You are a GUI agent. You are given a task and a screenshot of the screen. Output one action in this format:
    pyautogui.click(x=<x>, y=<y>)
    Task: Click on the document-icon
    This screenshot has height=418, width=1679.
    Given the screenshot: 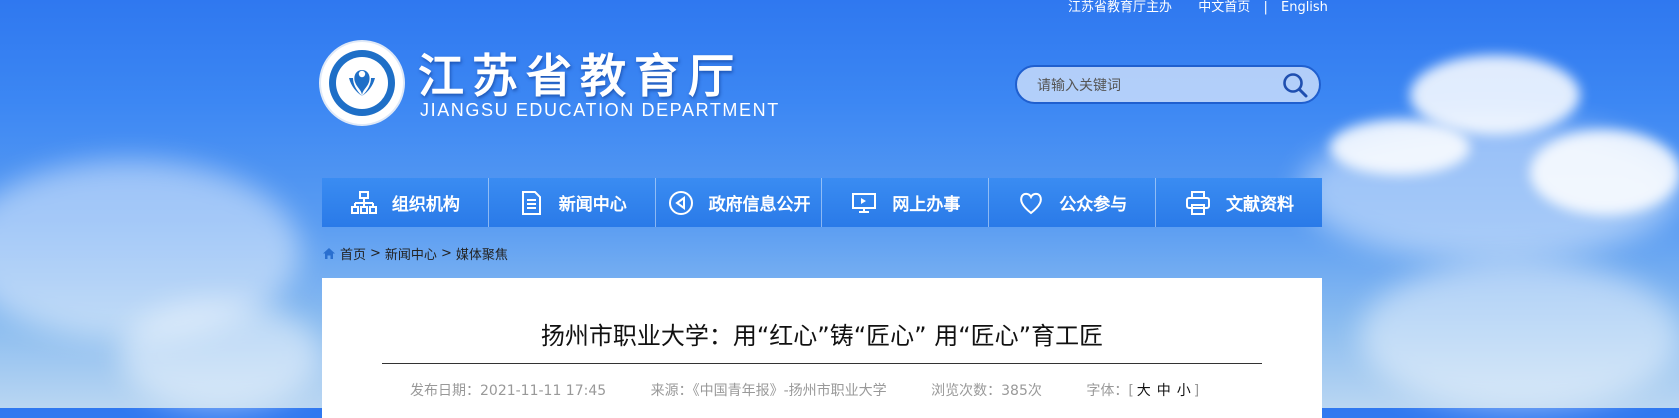 What is the action you would take?
    pyautogui.click(x=531, y=202)
    